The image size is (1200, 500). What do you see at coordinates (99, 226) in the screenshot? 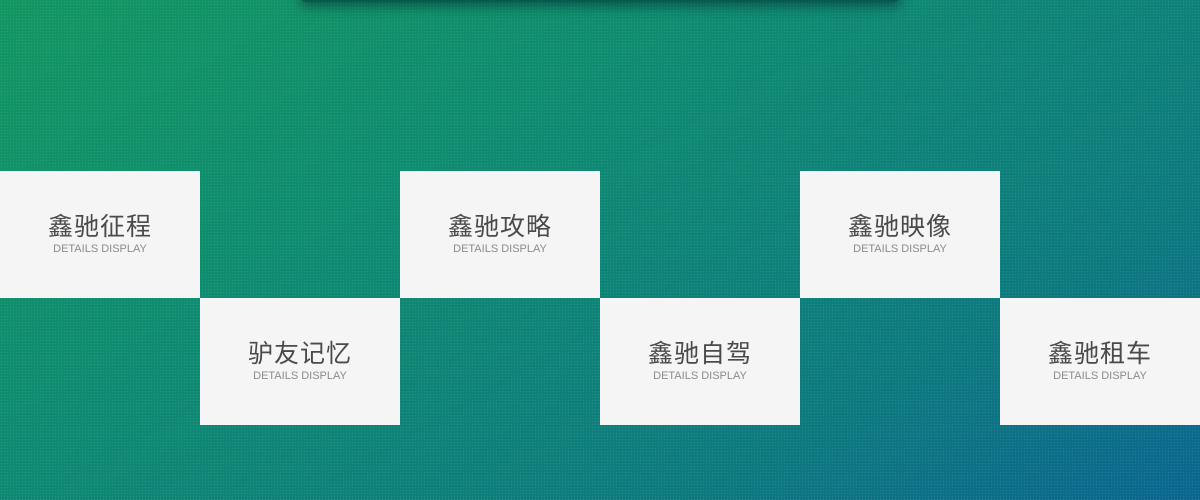
I see `tile-title: 鑫驰征程` at bounding box center [99, 226].